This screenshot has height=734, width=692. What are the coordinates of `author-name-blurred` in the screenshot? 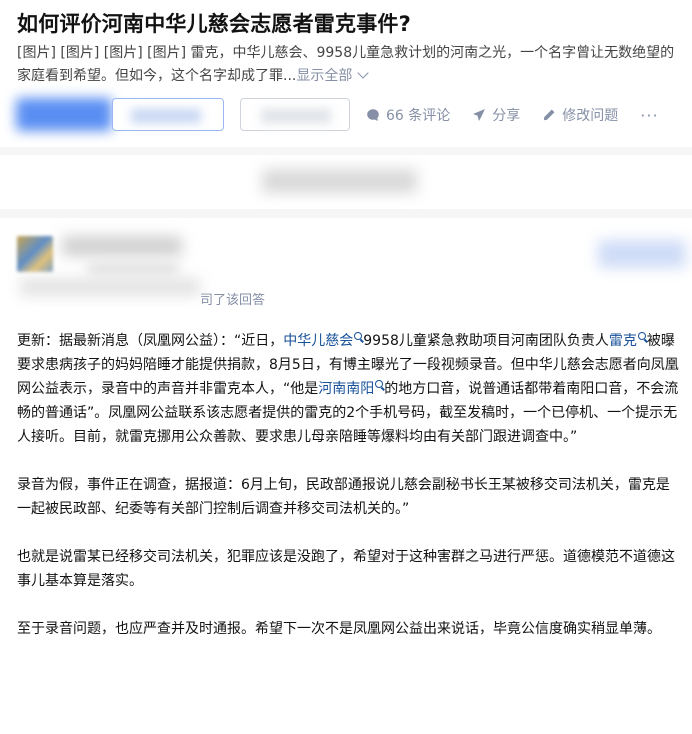 It's located at (122, 246).